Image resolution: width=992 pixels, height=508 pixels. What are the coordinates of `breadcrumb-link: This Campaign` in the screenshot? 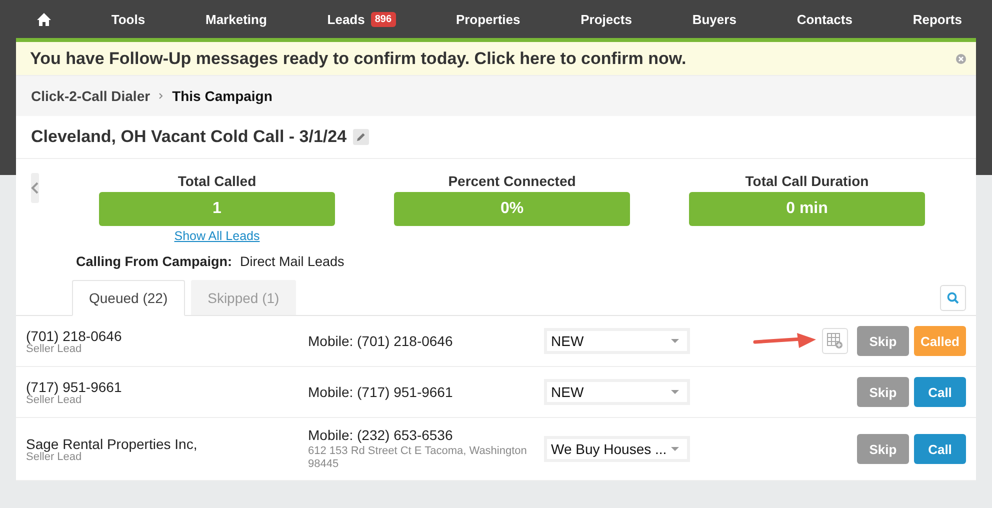 It's located at (222, 96).